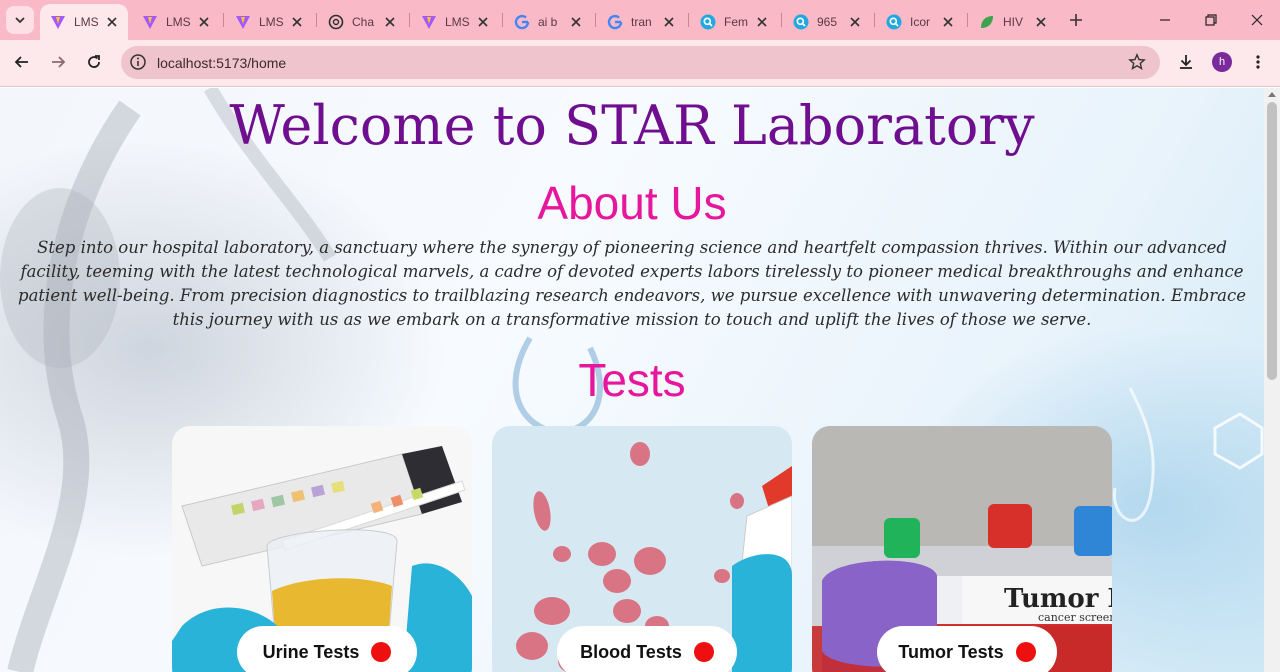 This screenshot has width=1280, height=672. What do you see at coordinates (138, 62) in the screenshot?
I see `info-icon` at bounding box center [138, 62].